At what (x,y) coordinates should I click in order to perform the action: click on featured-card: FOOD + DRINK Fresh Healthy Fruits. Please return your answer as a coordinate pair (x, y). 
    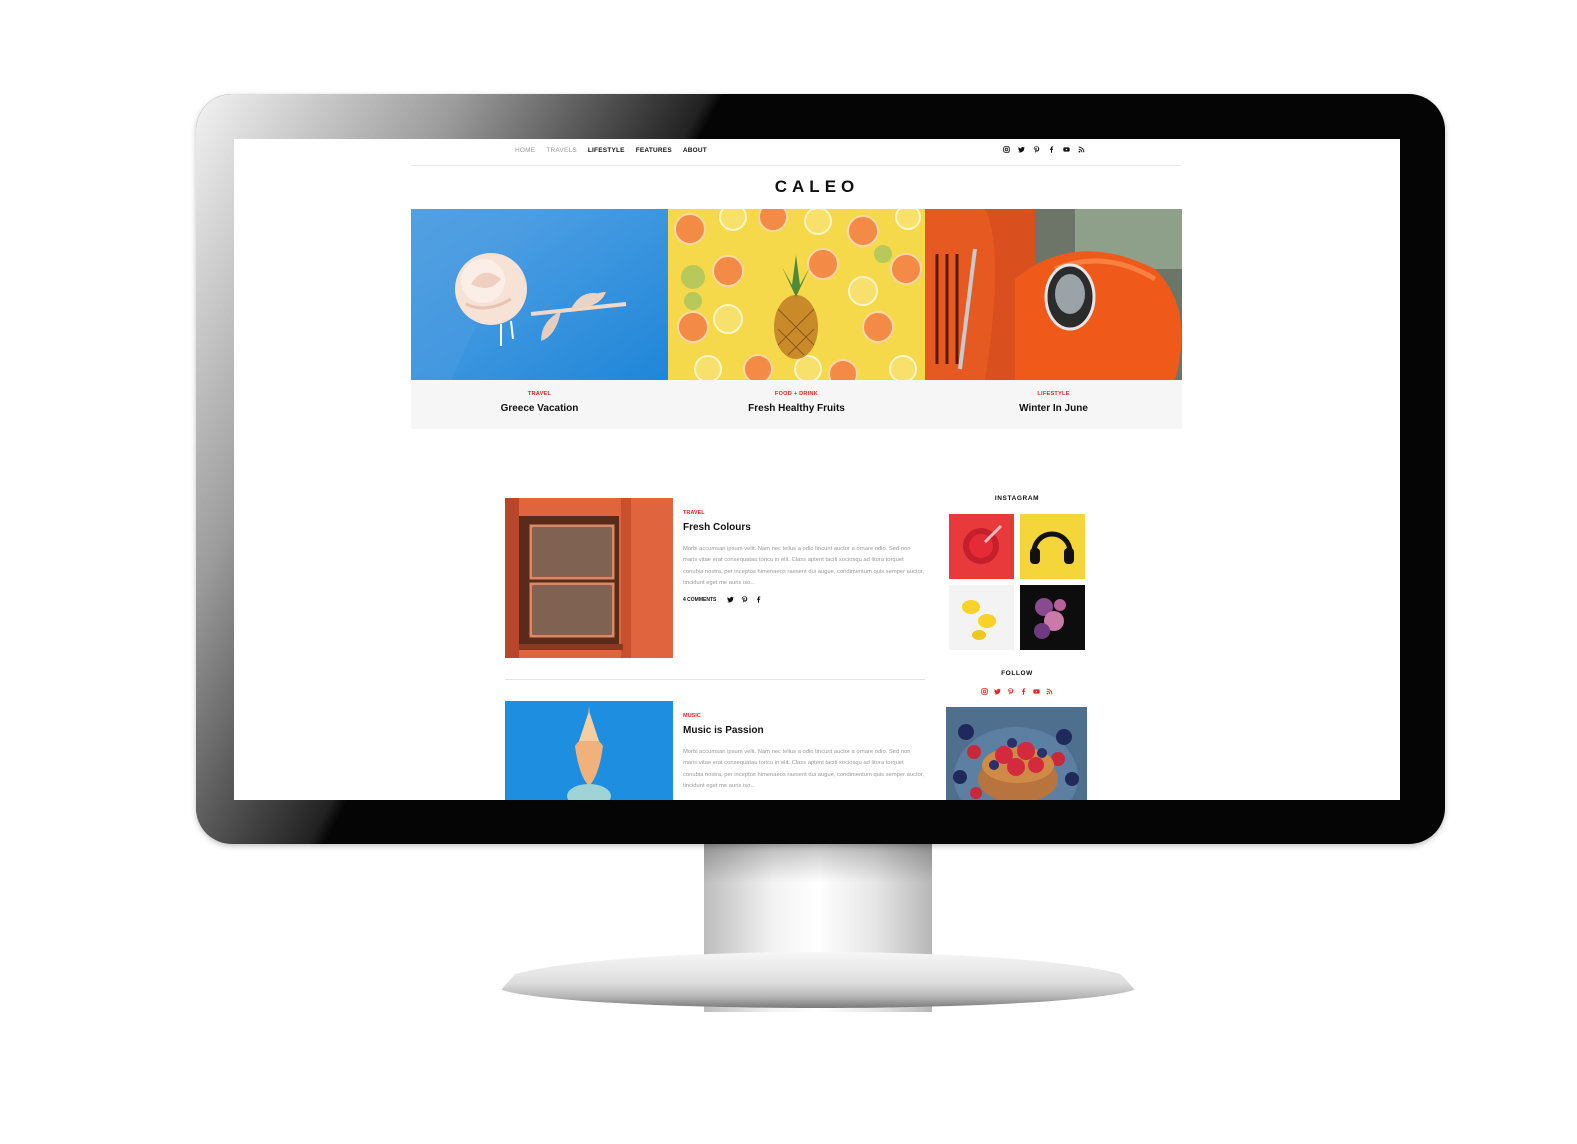
    Looking at the image, I should click on (796, 319).